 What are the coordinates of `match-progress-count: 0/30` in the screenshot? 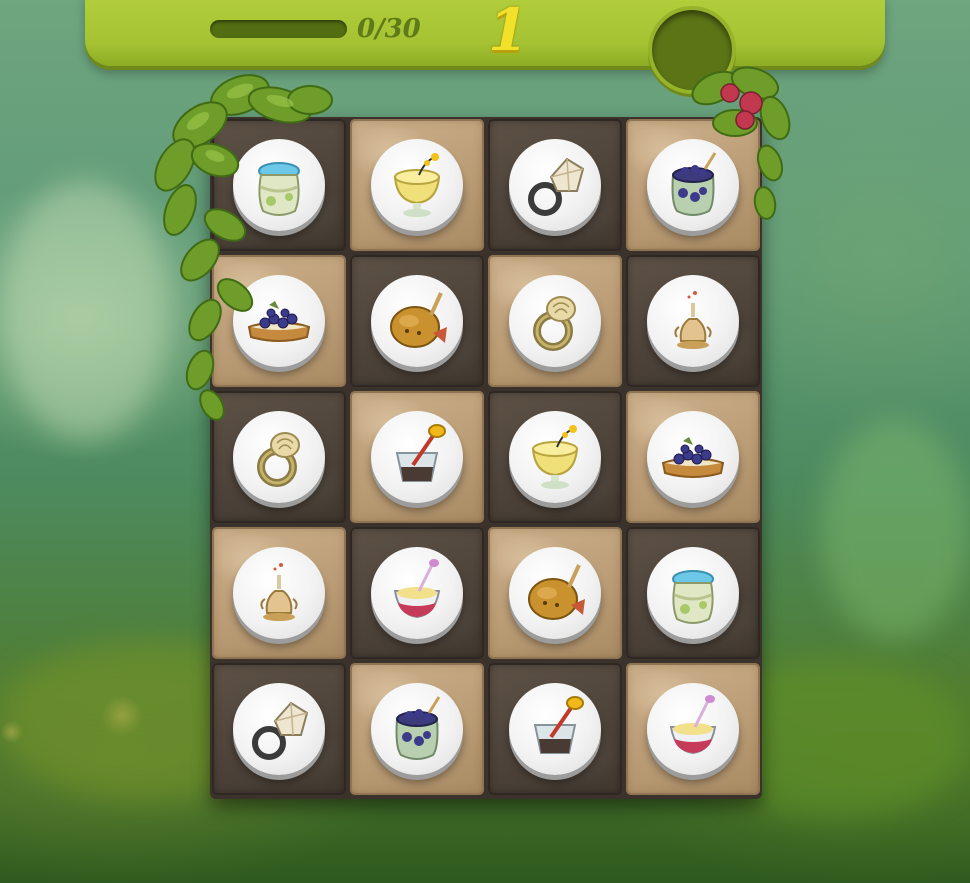 It's located at (389, 29).